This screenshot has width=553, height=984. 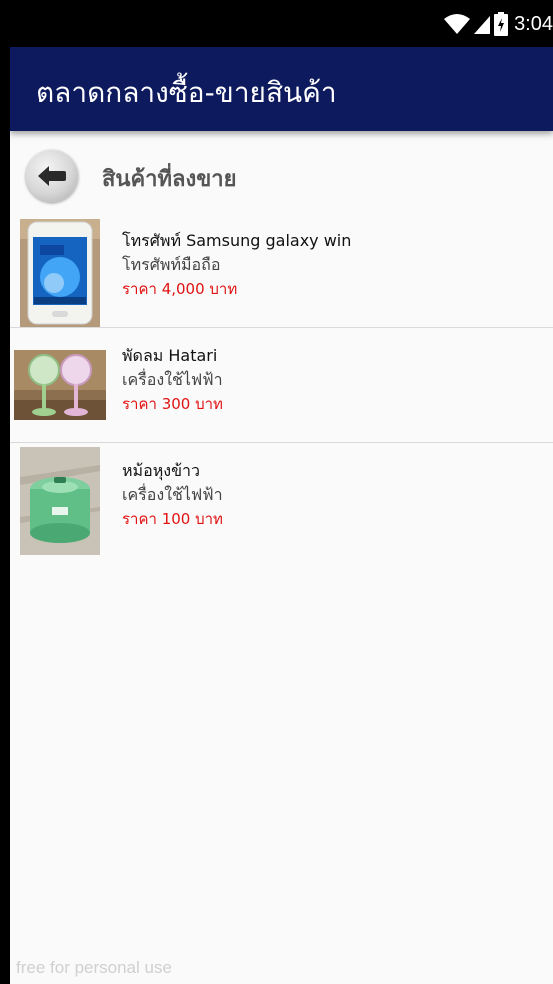 I want to click on app-bar: ตลาดกลางซื้อ-ขายสินค้า, so click(x=281, y=89).